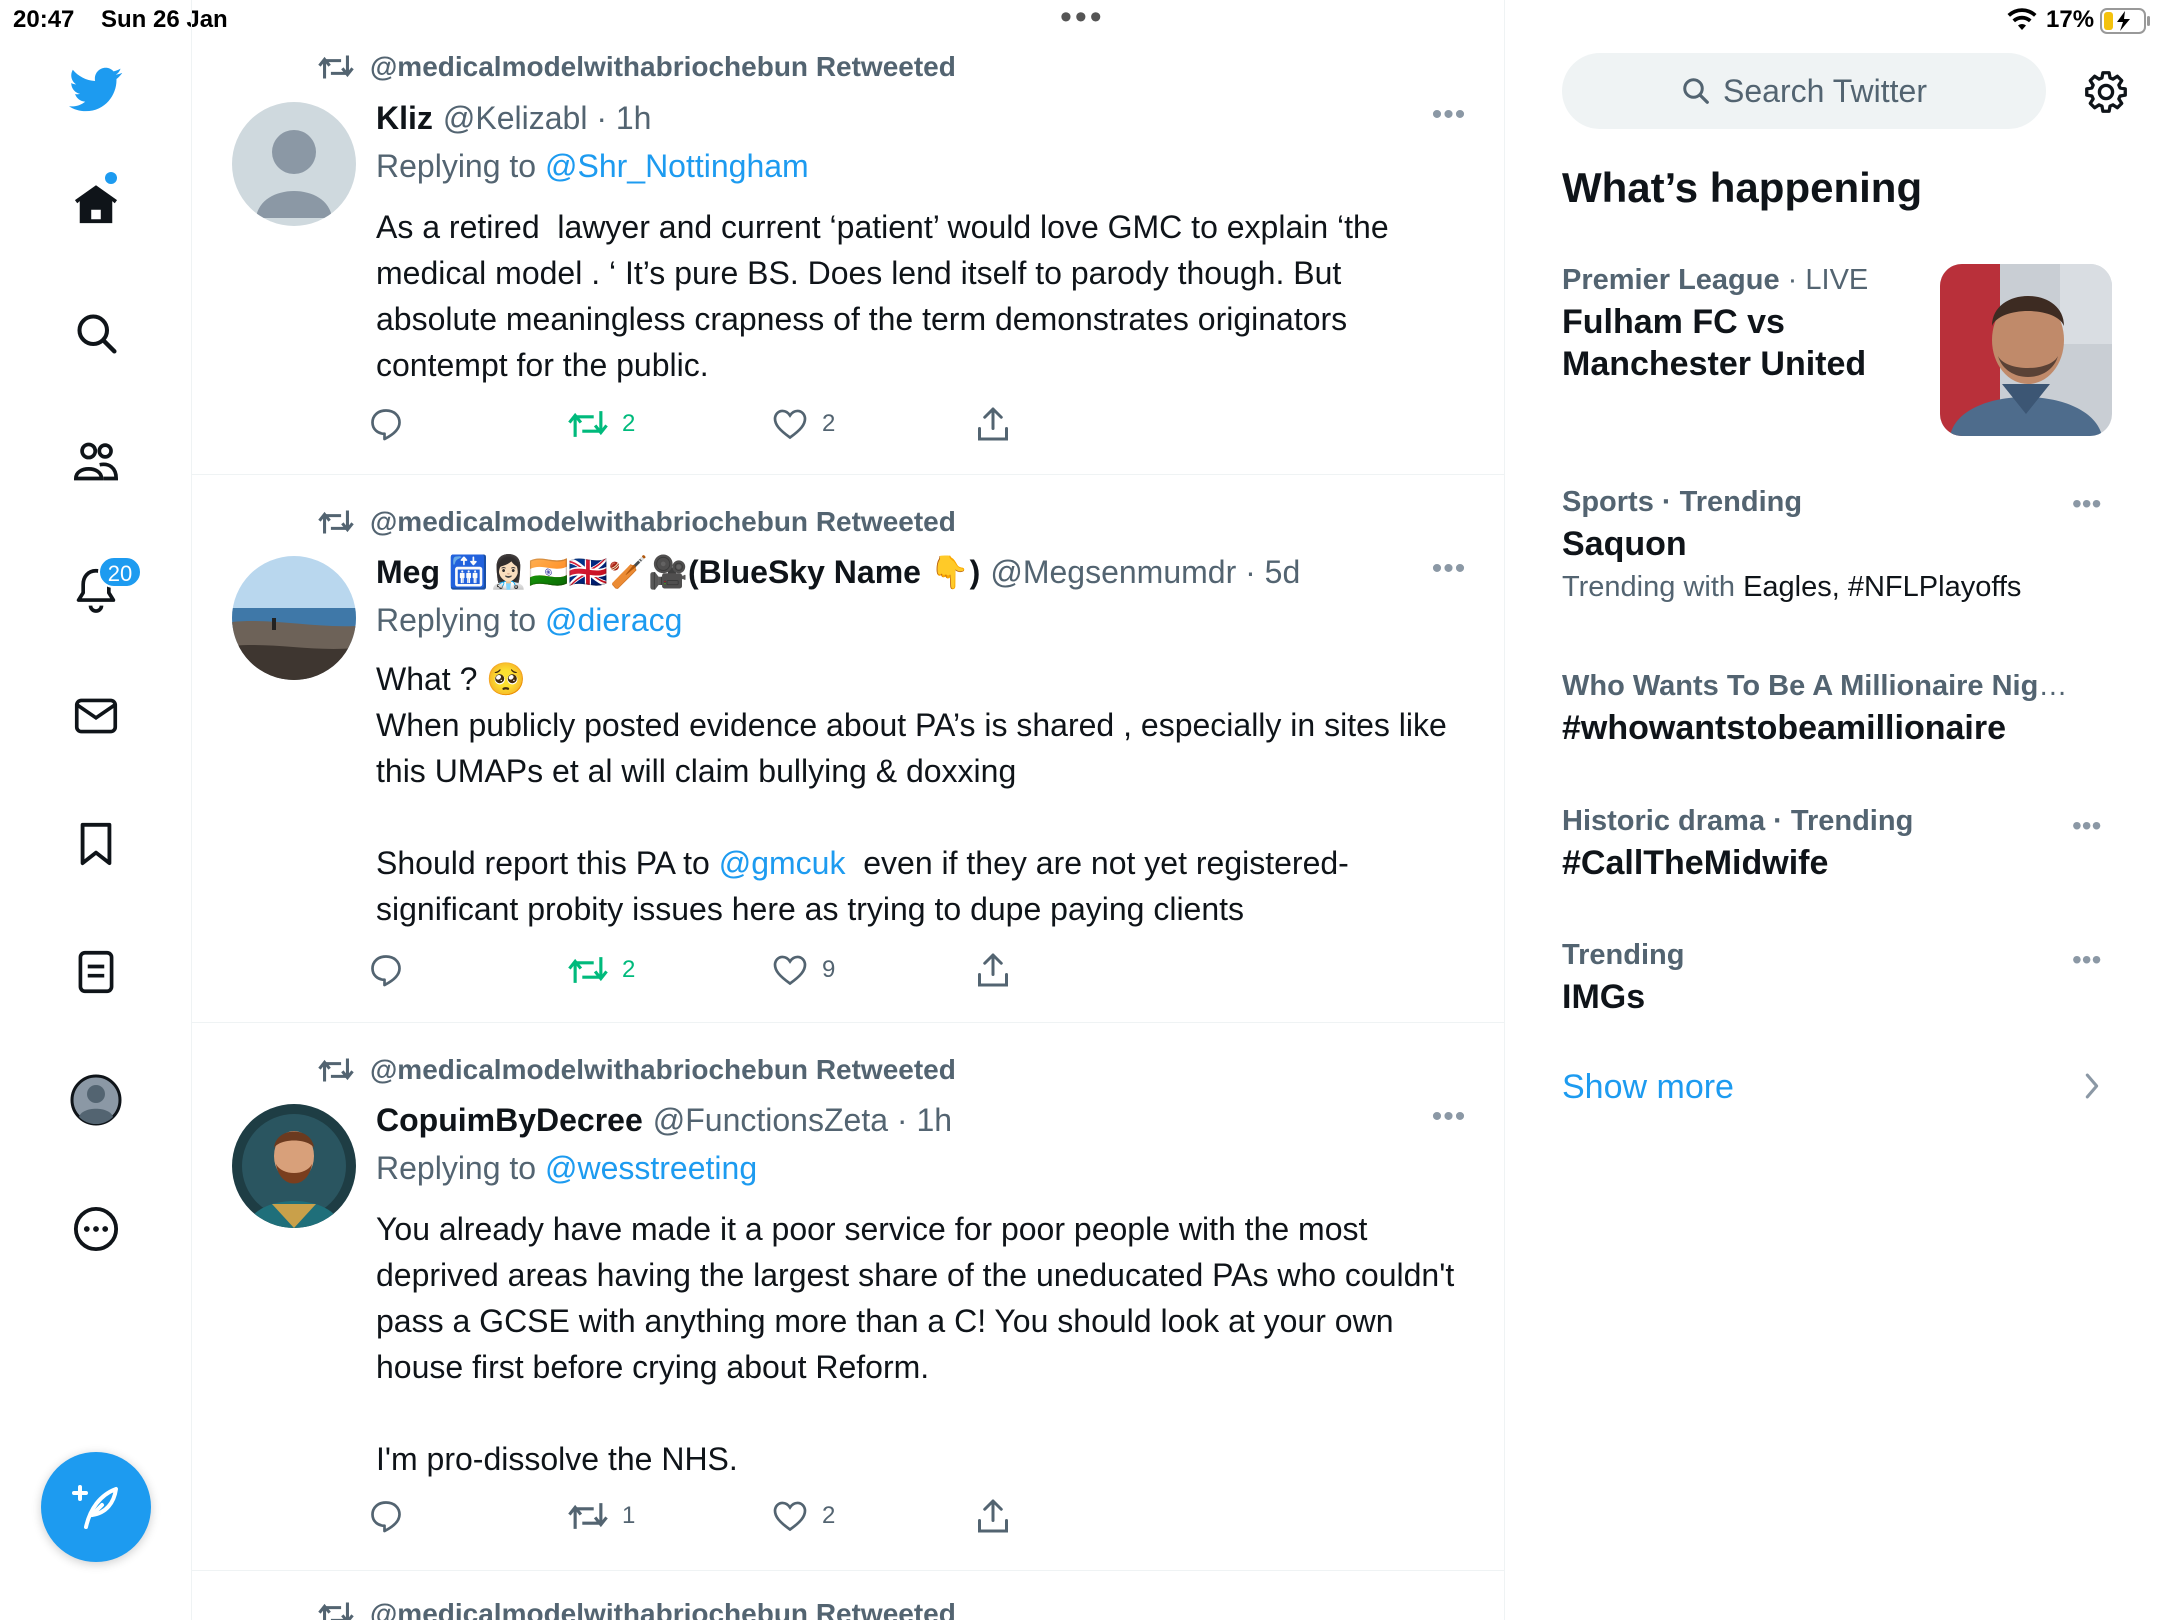 The width and height of the screenshot is (2160, 1620). I want to click on mention-link: @gmcuk, so click(782, 863).